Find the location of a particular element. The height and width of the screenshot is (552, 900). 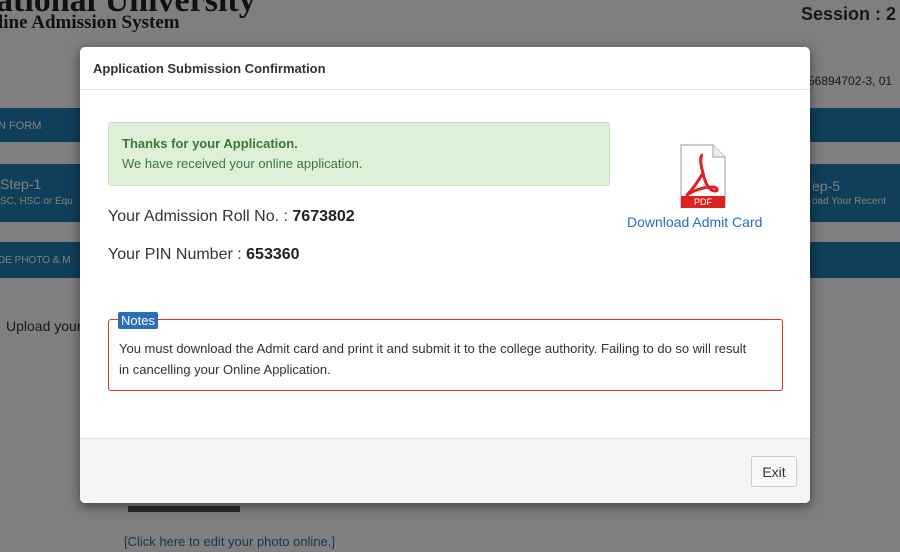

admission-roll: Your Admission Roll No. : 7673802 is located at coordinates (231, 217).